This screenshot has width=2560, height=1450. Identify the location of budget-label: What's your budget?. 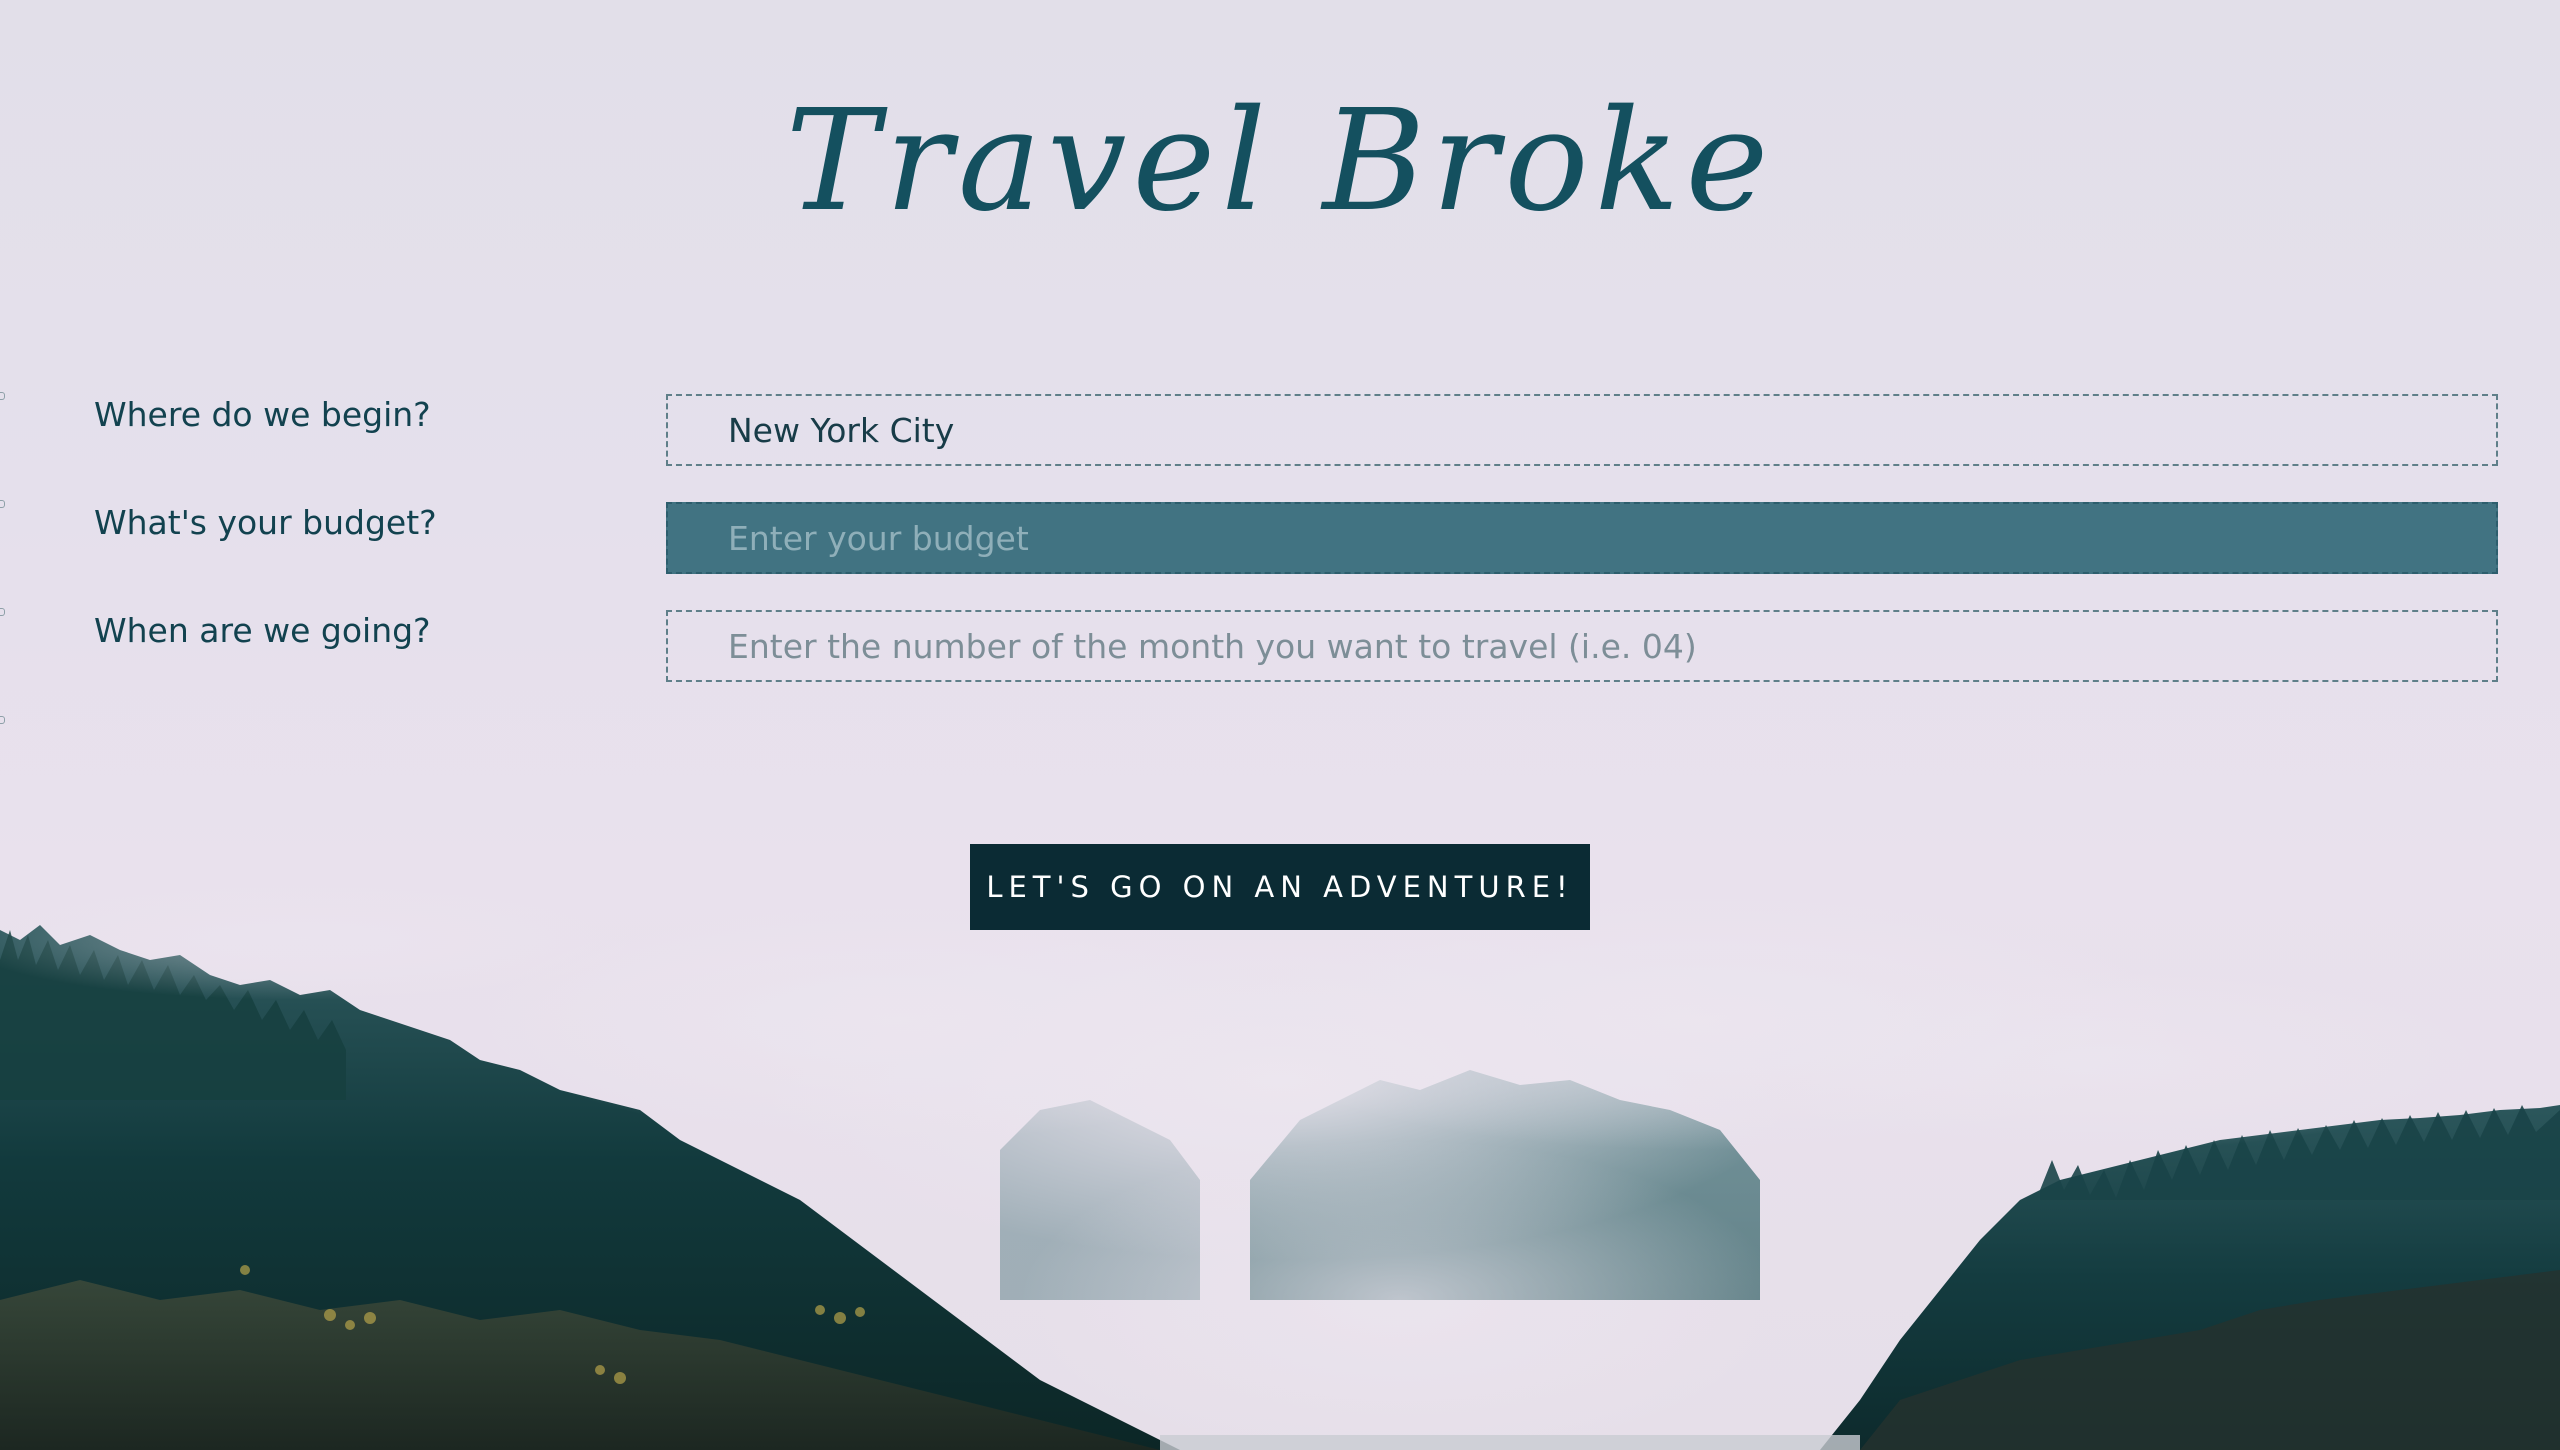
(265, 522).